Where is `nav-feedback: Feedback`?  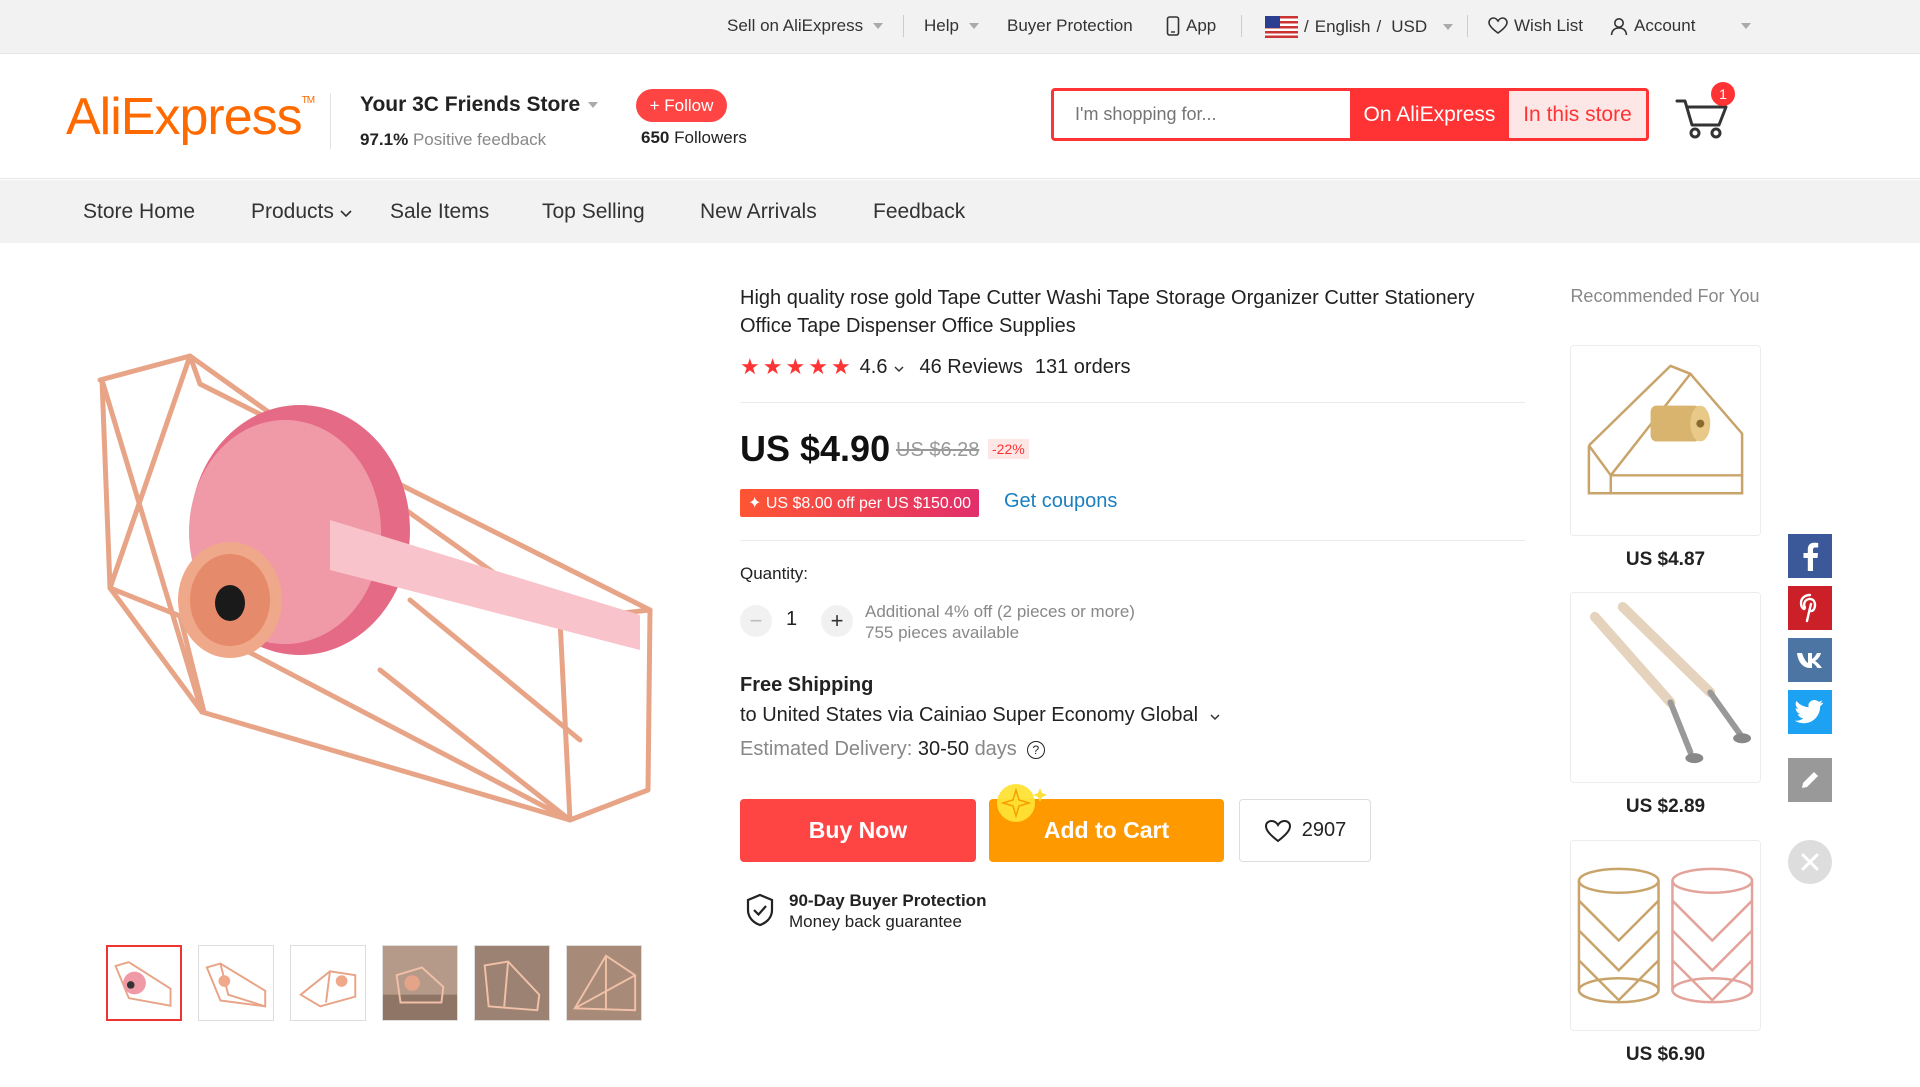
nav-feedback: Feedback is located at coordinates (919, 212).